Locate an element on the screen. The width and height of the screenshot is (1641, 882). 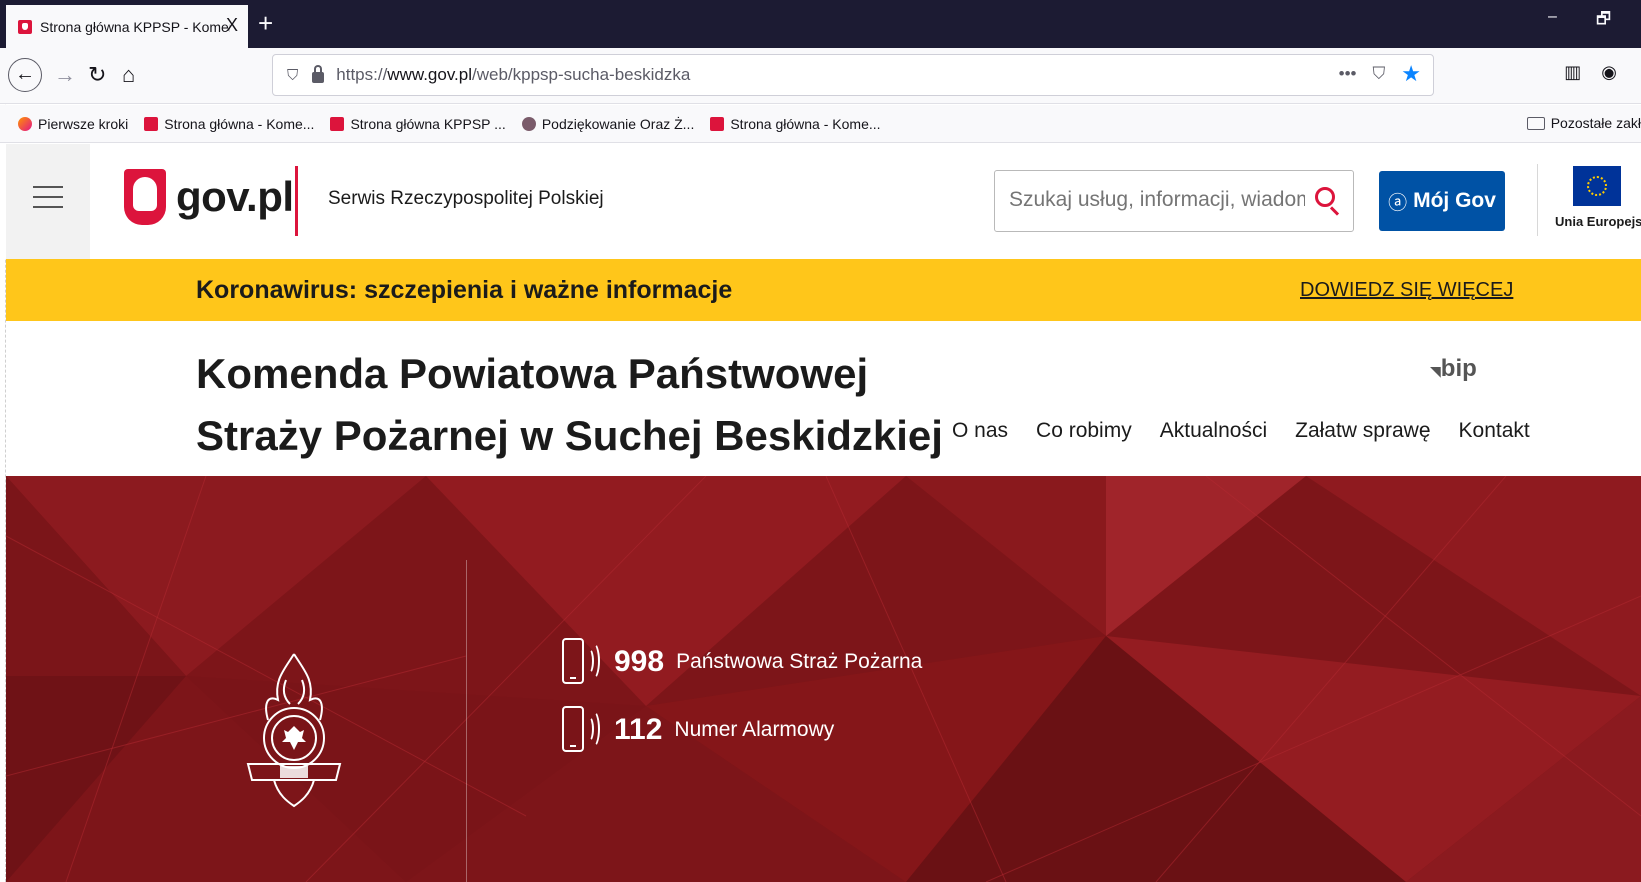
eu-badge: Unia Europejska is located at coordinates (1598, 197).